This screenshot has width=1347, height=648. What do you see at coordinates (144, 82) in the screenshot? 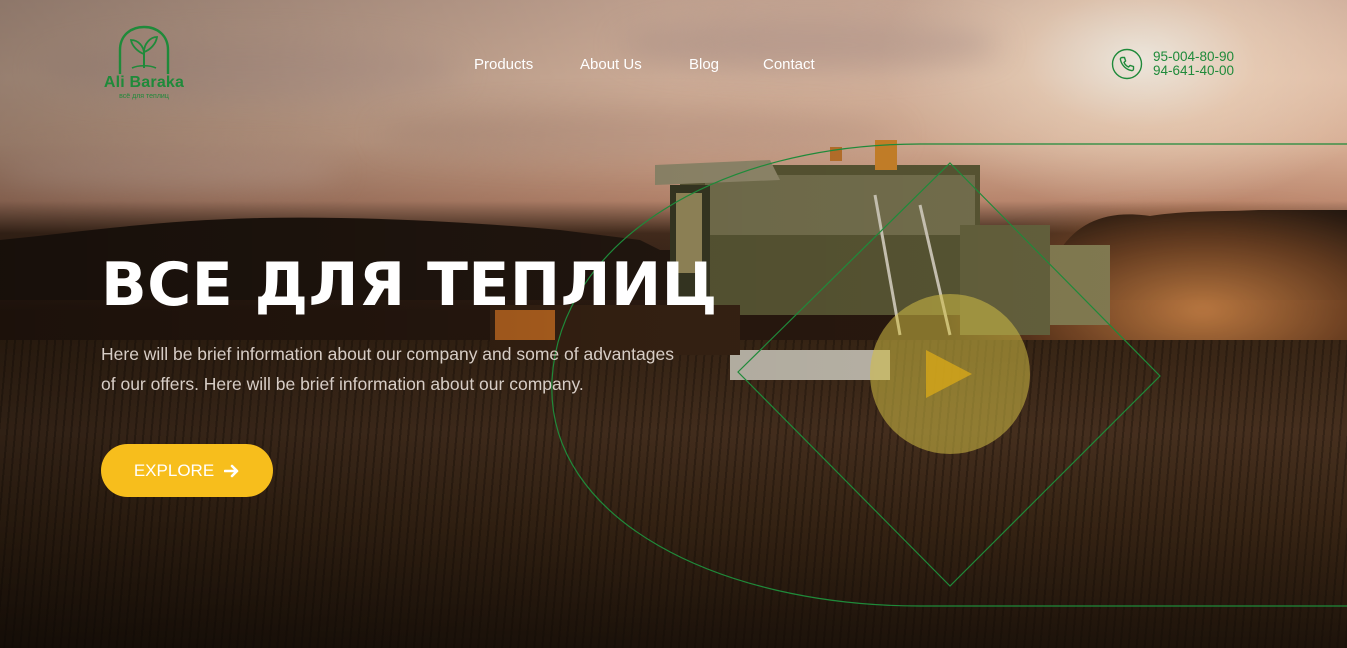
I see `brand-name: Ali Baraka` at bounding box center [144, 82].